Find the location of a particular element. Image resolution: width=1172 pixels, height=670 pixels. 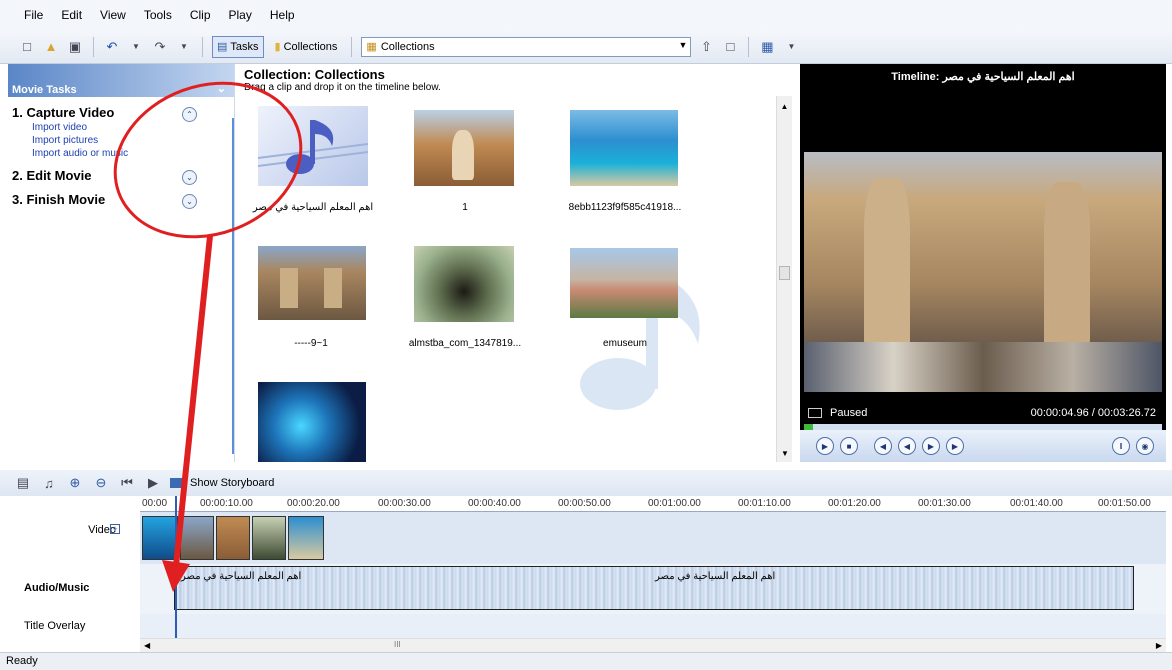

split-clip-icon: ‖ is located at coordinates (1121, 446).